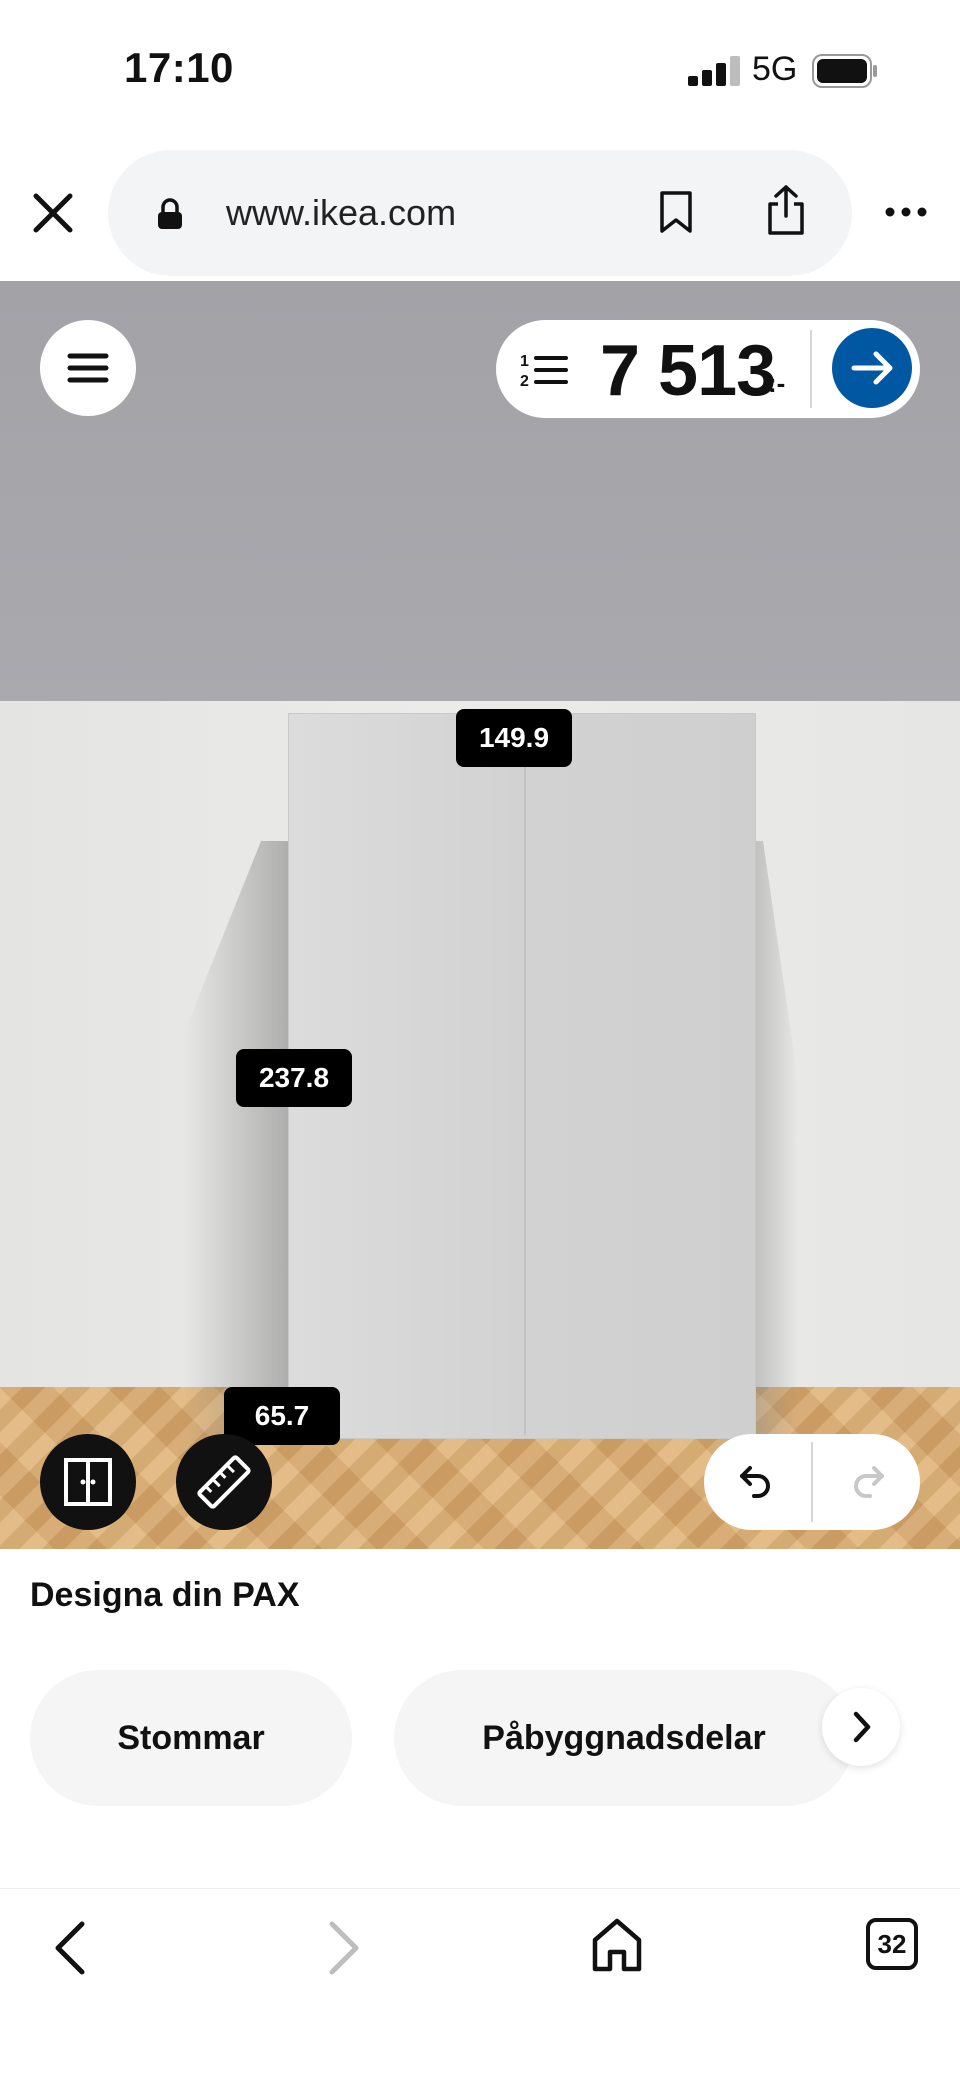 This screenshot has width=960, height=2082. Describe the element at coordinates (775, 69) in the screenshot. I see `network-type: 5G` at that location.